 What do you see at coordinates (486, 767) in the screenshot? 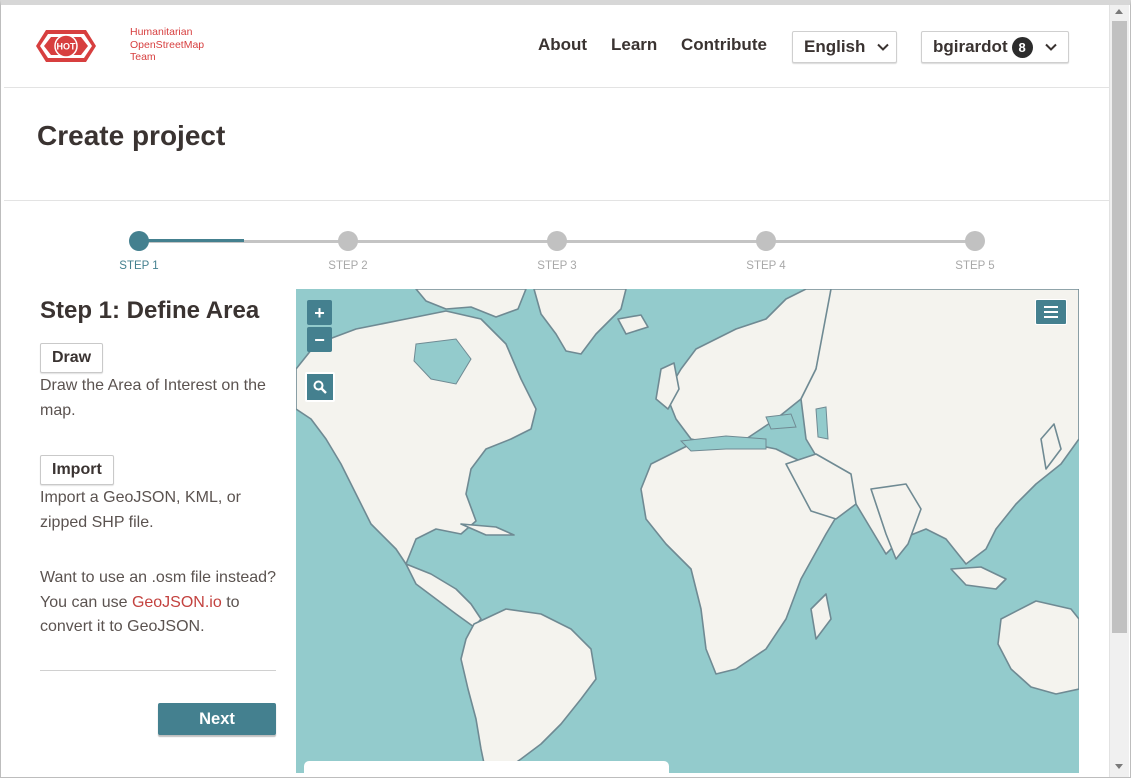
I see `map-bottom-panel` at bounding box center [486, 767].